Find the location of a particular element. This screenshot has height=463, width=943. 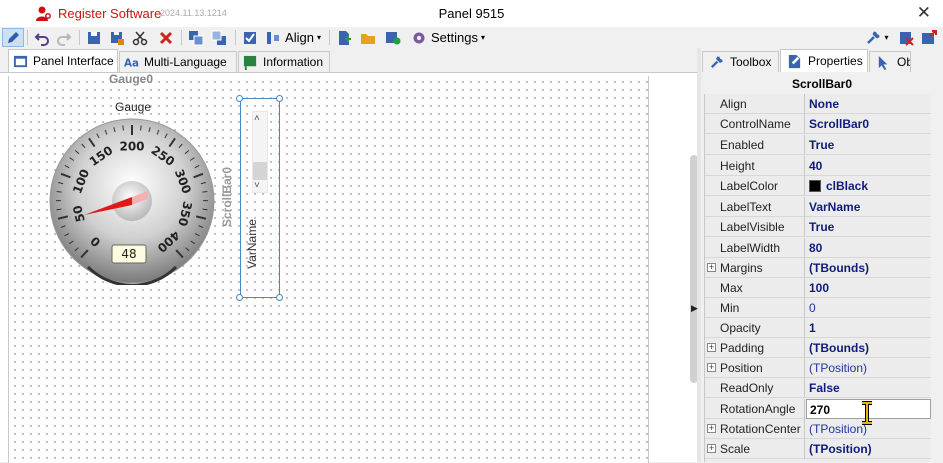

open-folder-button is located at coordinates (368, 37).